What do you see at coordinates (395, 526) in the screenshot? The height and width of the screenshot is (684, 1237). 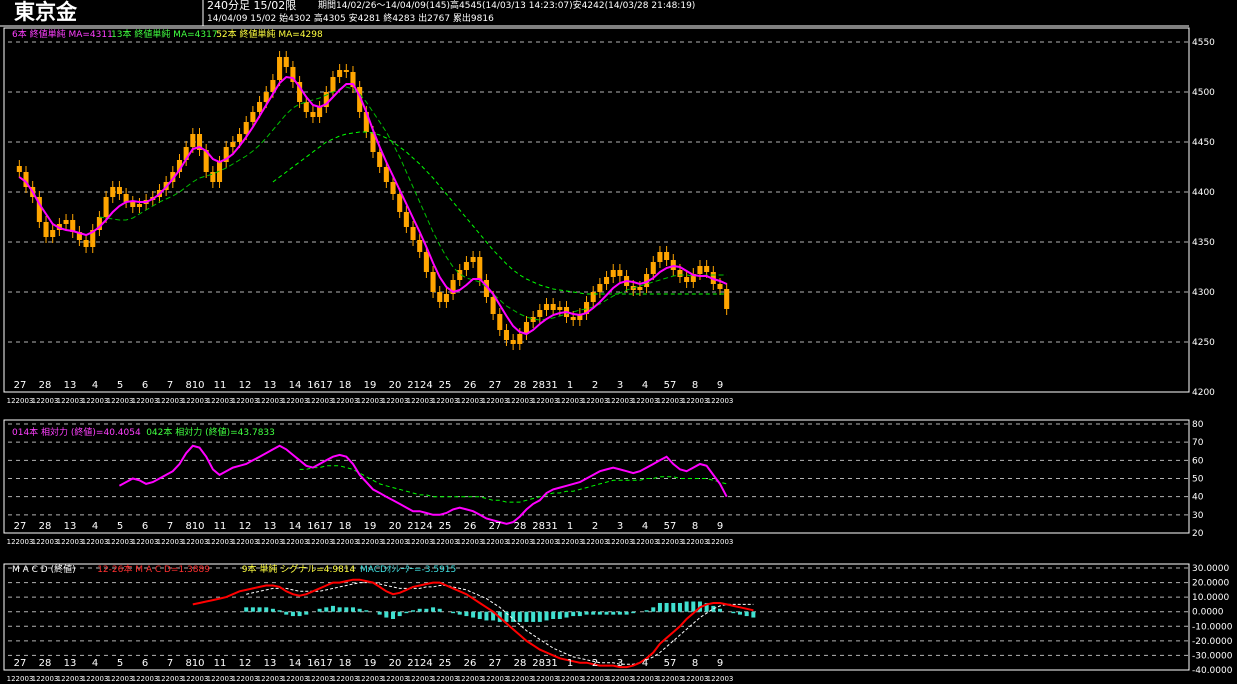 I see `x-day-label: 20` at bounding box center [395, 526].